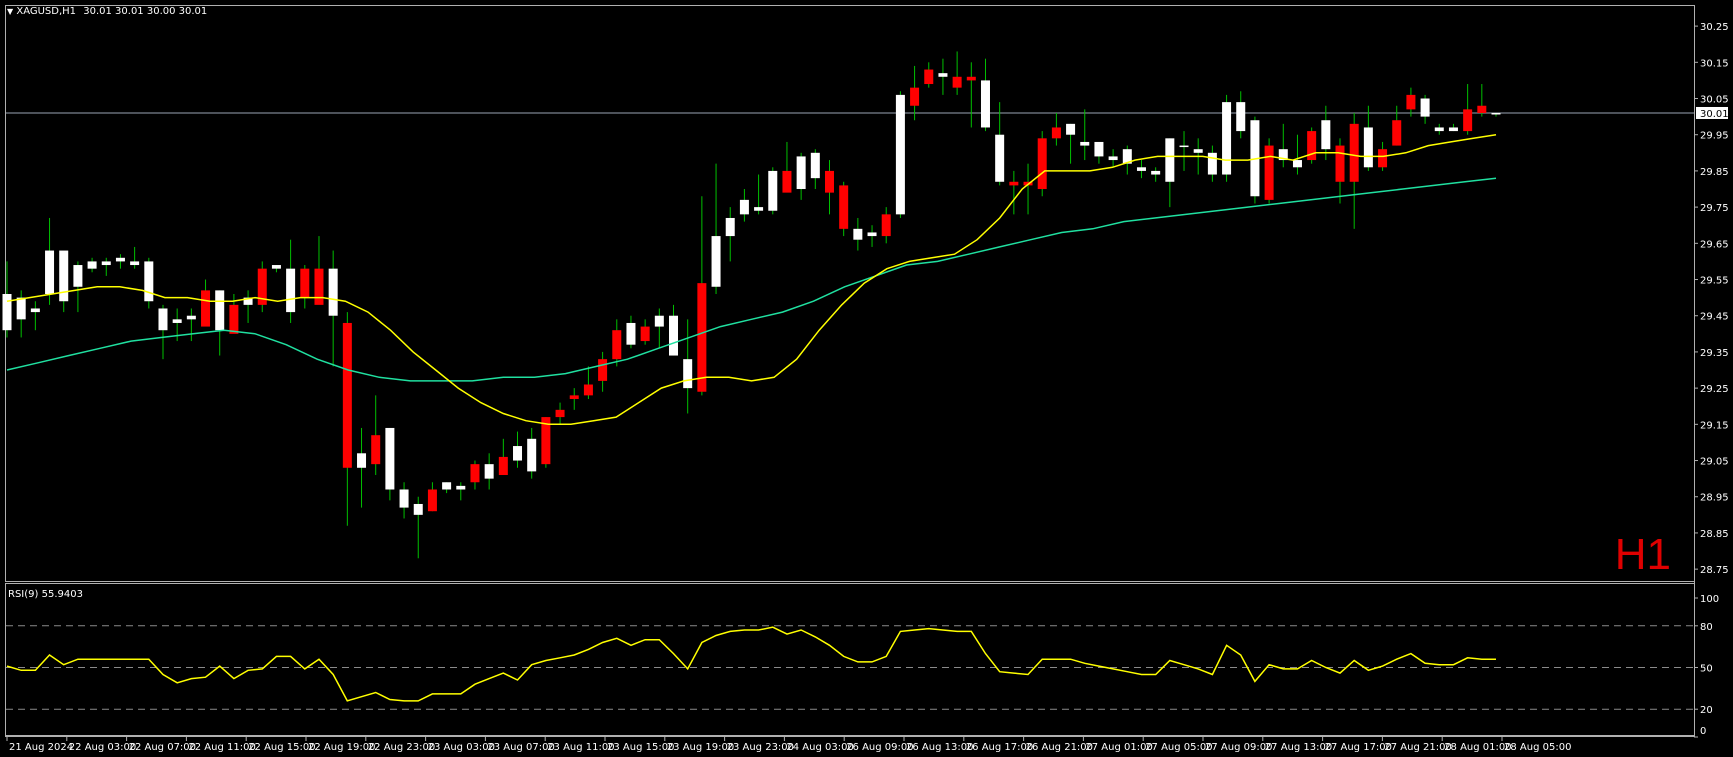  Describe the element at coordinates (1714, 281) in the screenshot. I see `price-tick-label: 29.55` at that location.